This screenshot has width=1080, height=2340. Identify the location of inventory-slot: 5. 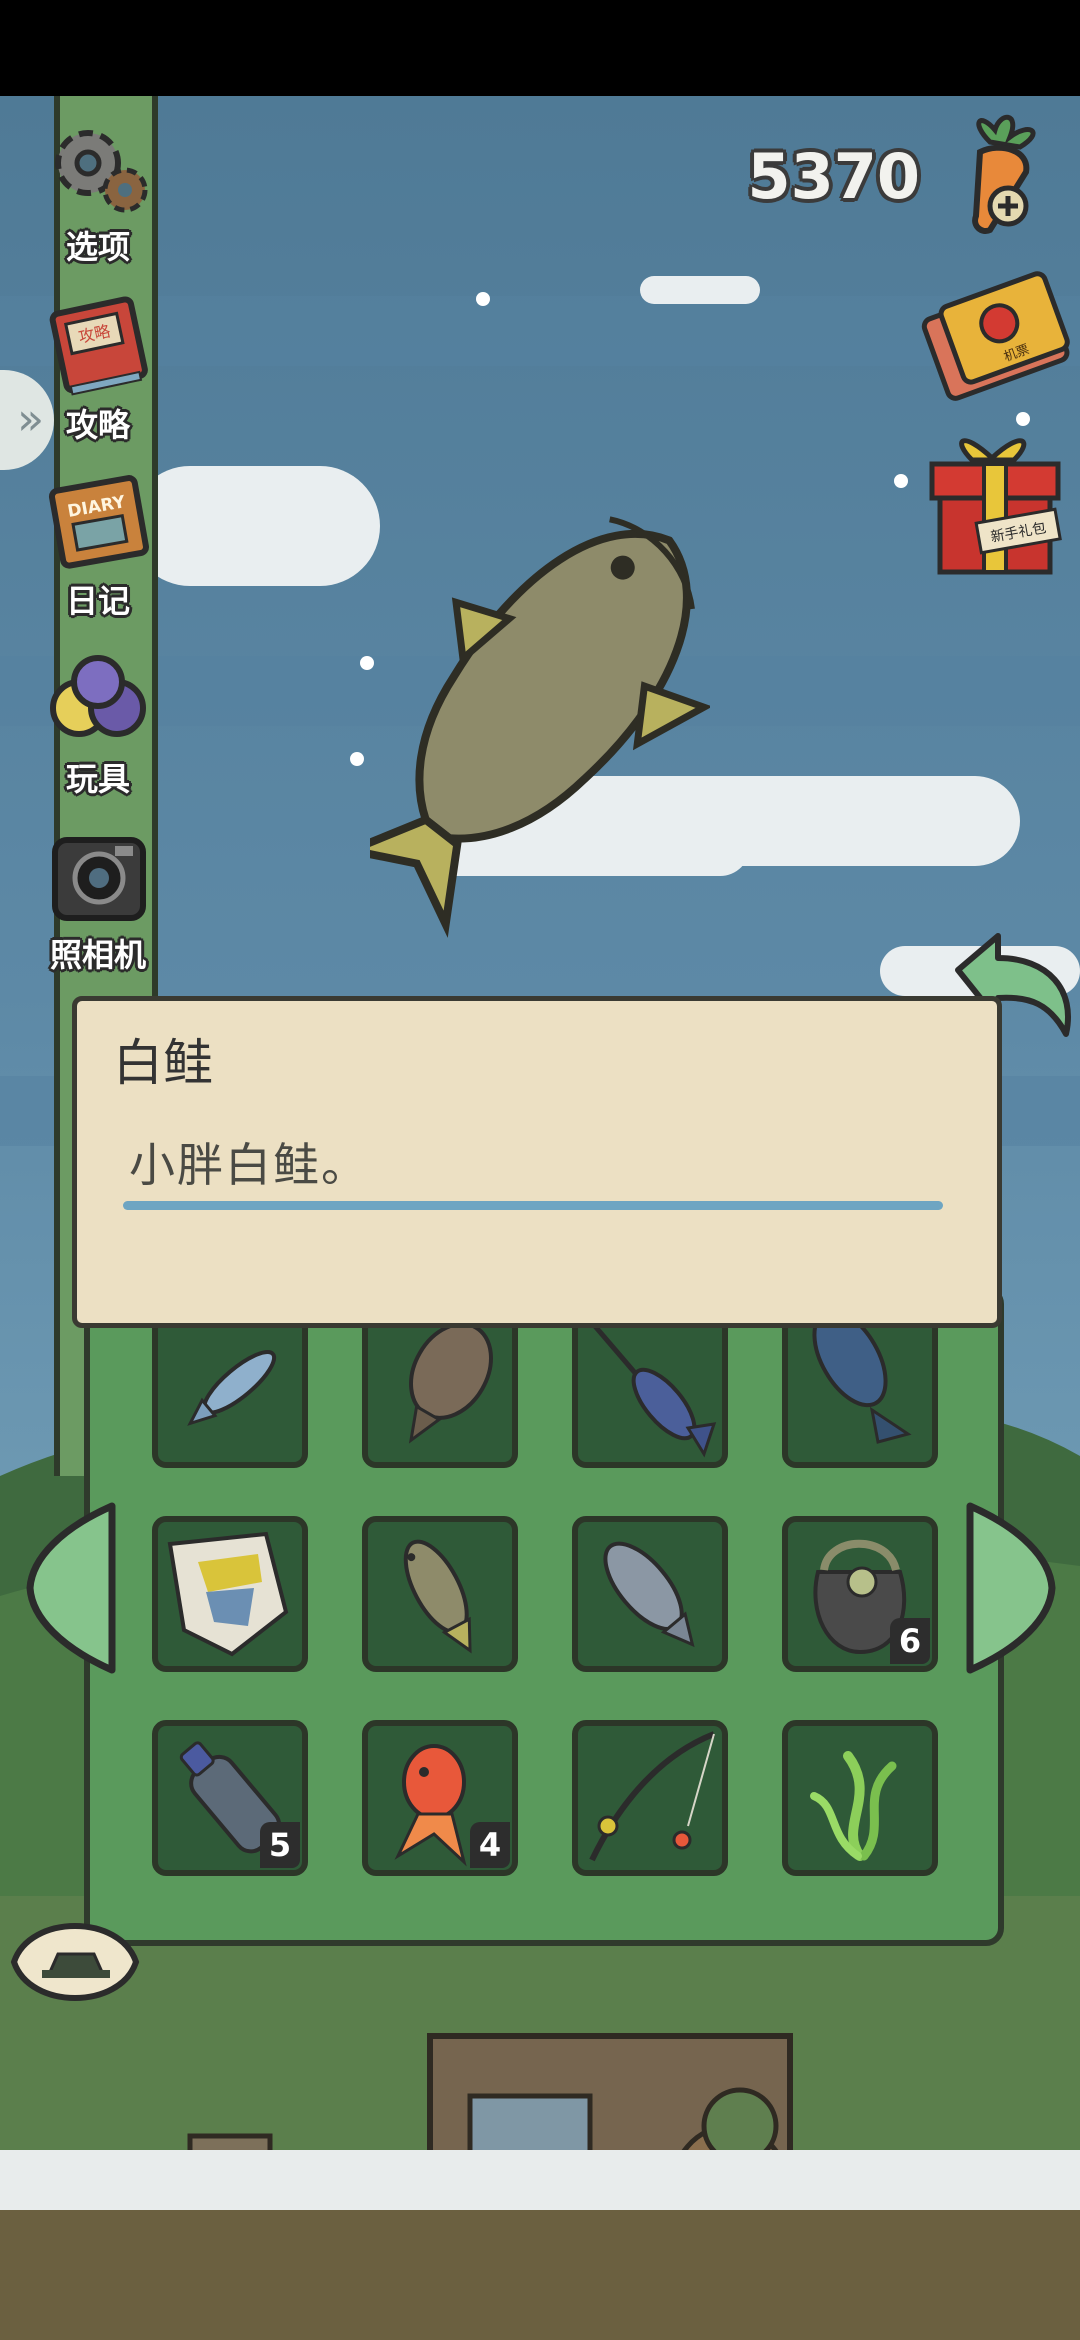
(230, 1798).